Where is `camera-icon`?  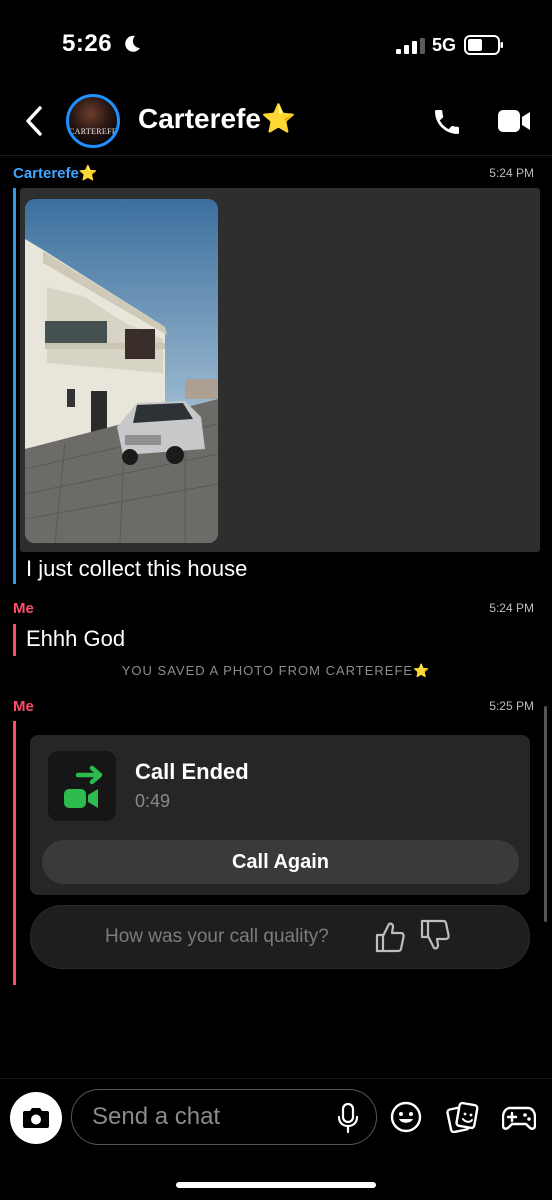
camera-icon is located at coordinates (36, 1118).